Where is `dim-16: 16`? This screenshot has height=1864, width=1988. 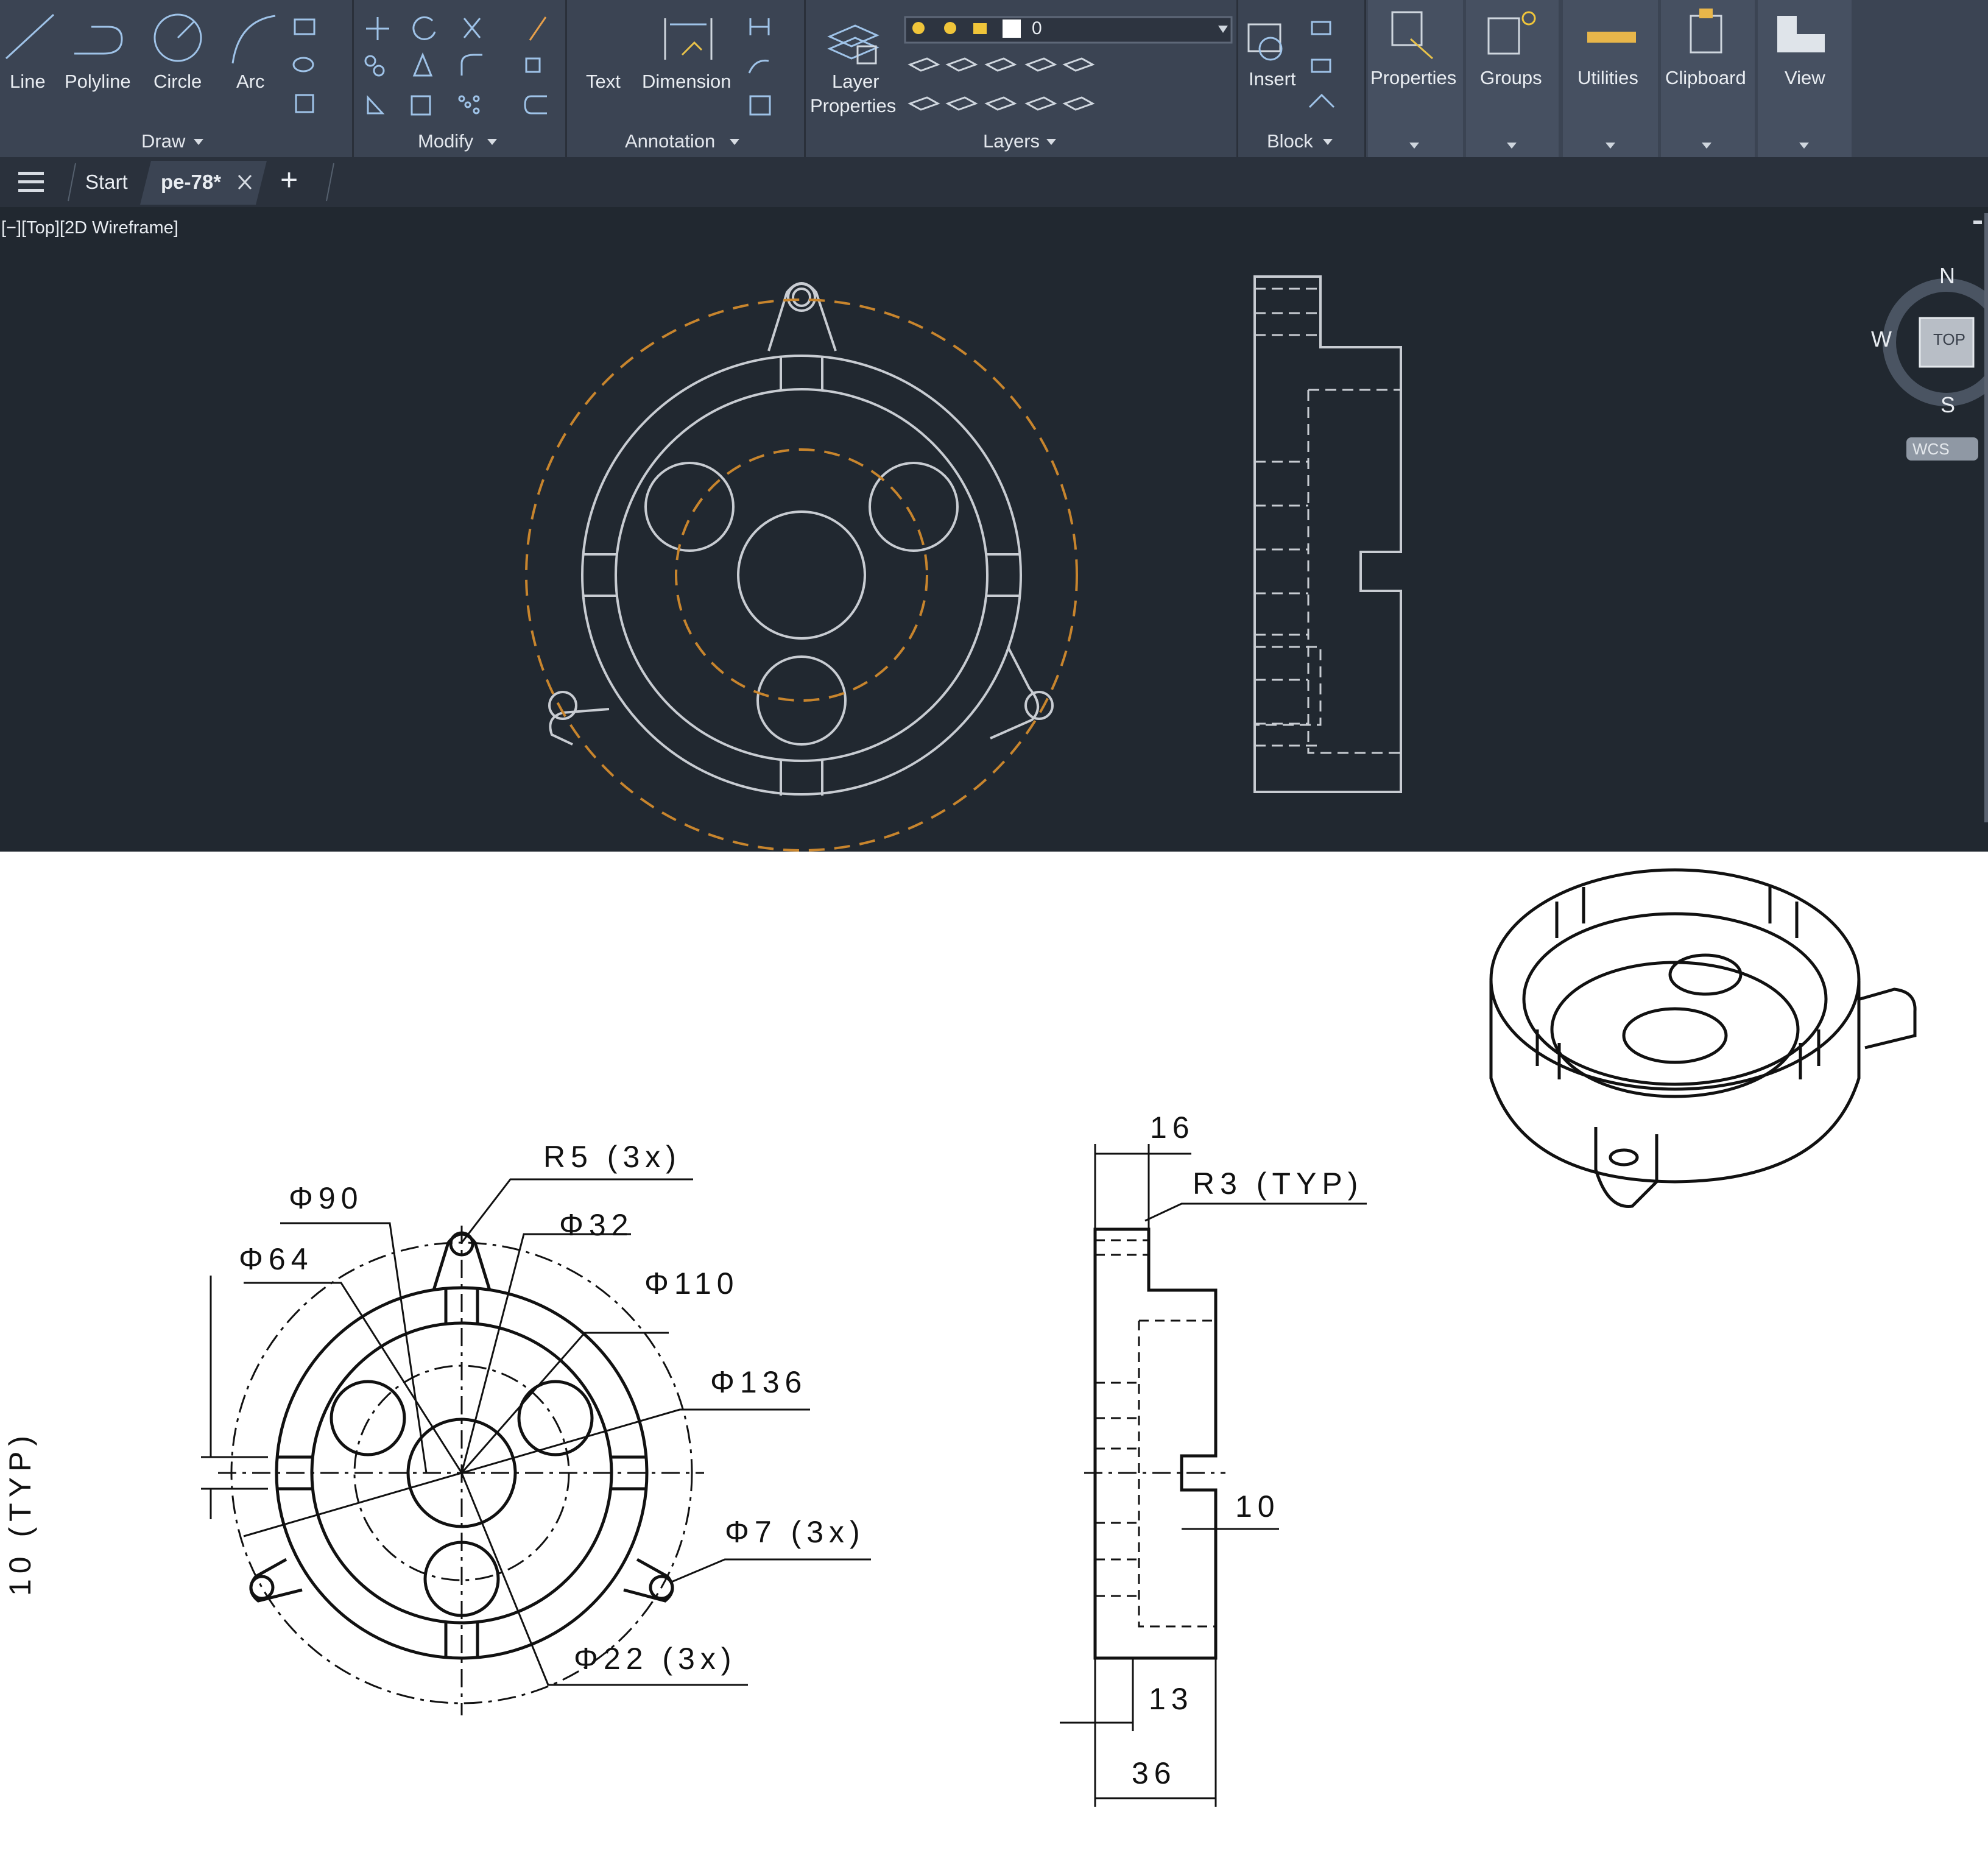
dim-16: 16 is located at coordinates (1172, 1127).